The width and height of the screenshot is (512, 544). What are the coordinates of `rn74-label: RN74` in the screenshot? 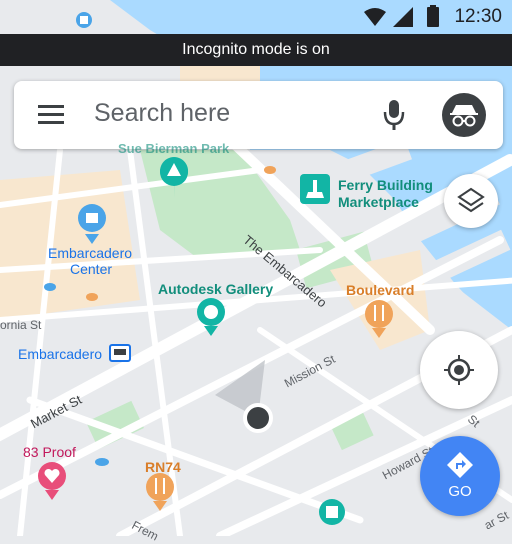 It's located at (163, 467).